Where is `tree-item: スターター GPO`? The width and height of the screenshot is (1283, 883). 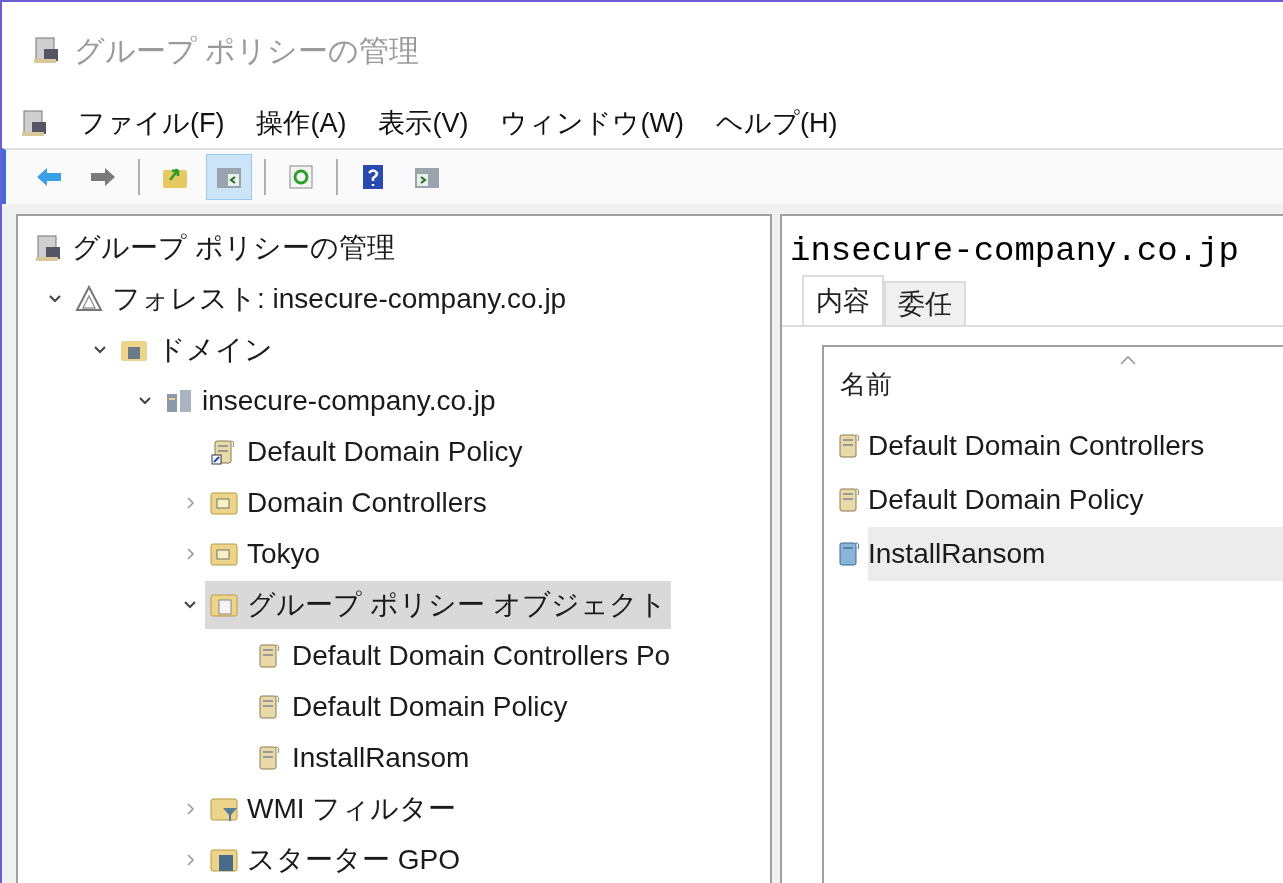
tree-item: スターター GPO is located at coordinates (334, 859).